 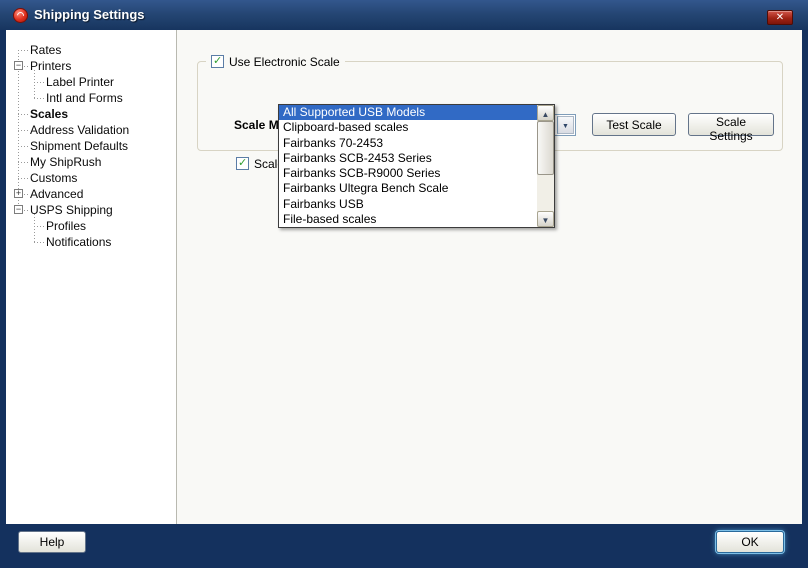 What do you see at coordinates (404, 15) in the screenshot?
I see `titlebar: Shipping Settings ✕` at bounding box center [404, 15].